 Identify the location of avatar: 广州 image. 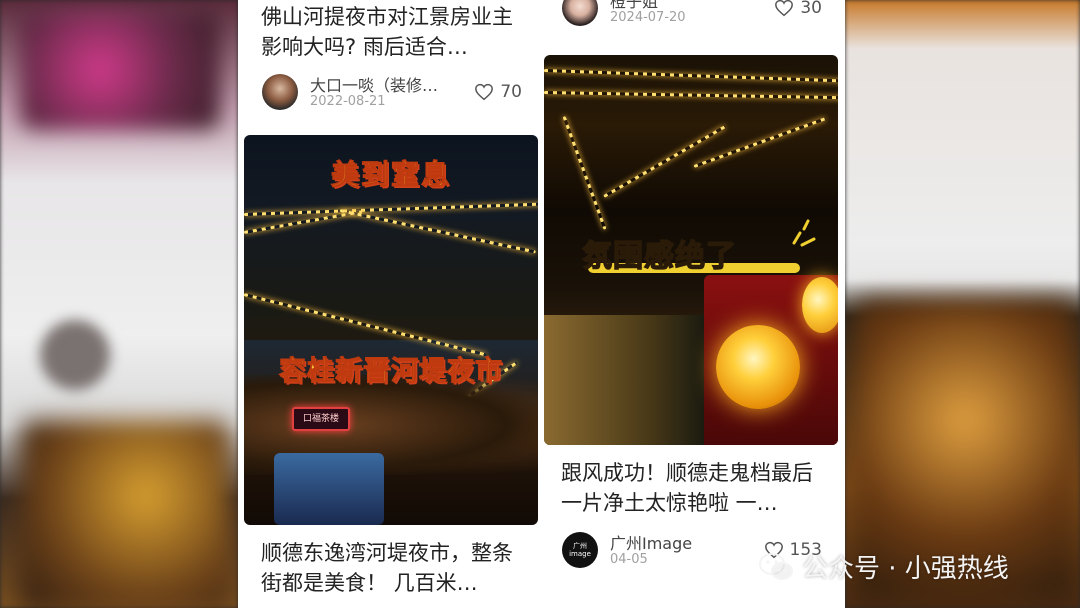
(580, 550).